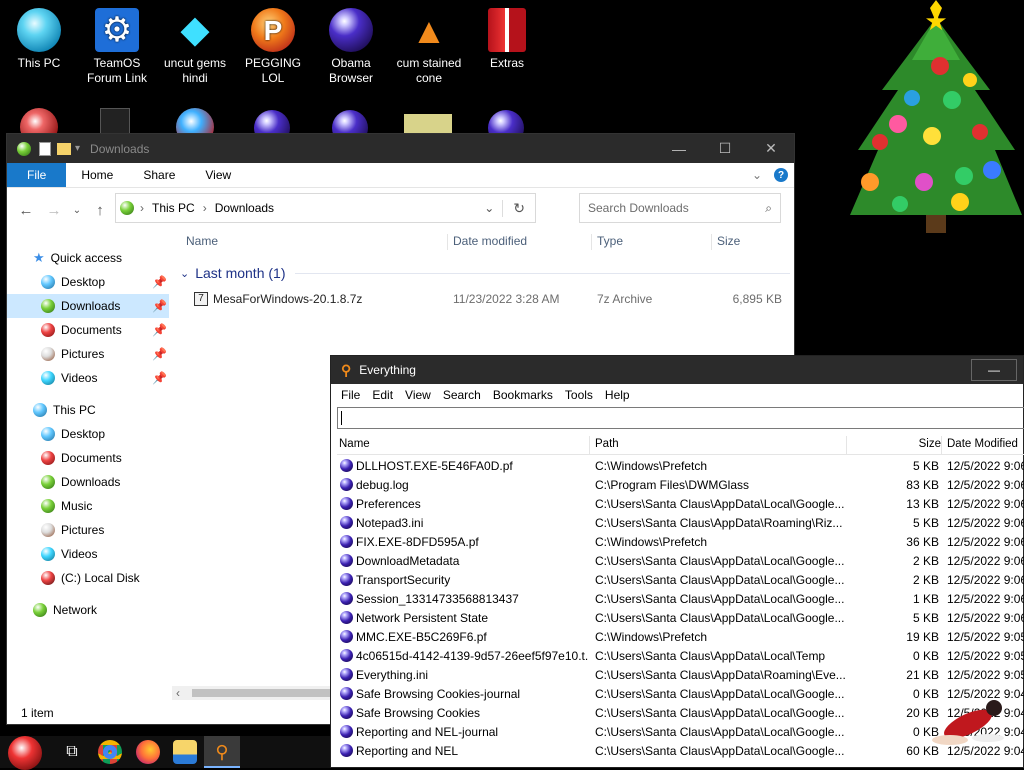  Describe the element at coordinates (88, 306) in the screenshot. I see `nav-qa-downloads: Downloads 📌` at that location.